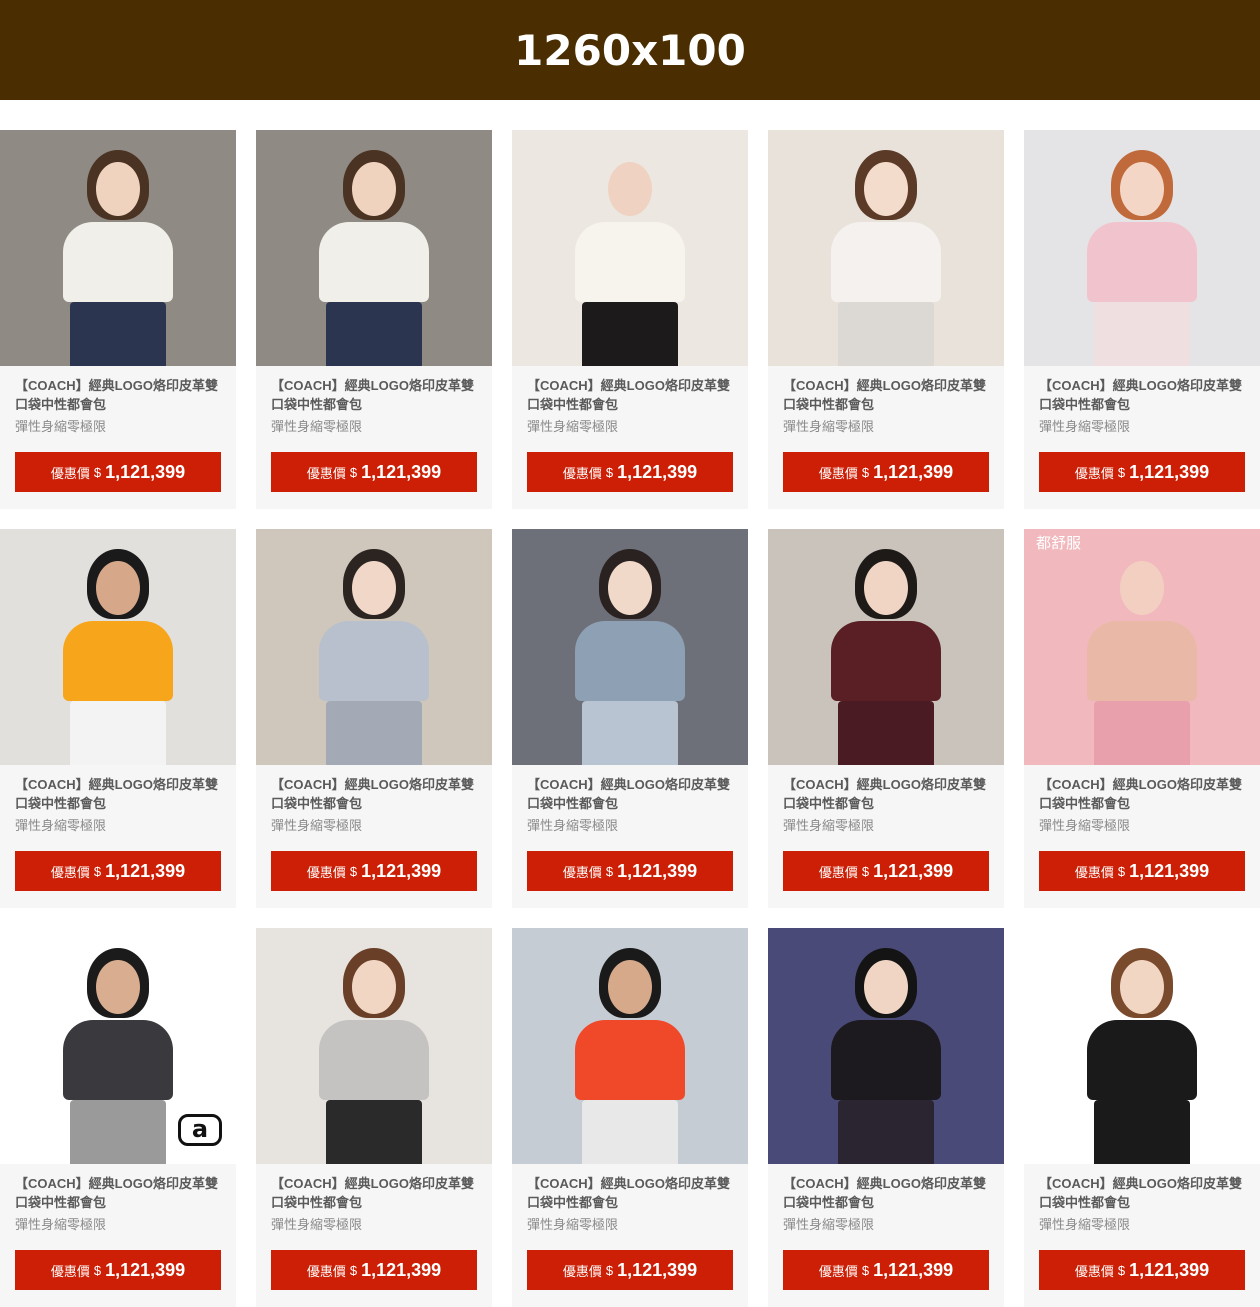 Image resolution: width=1260 pixels, height=1307 pixels. I want to click on brand-logo-badge: a, so click(200, 1130).